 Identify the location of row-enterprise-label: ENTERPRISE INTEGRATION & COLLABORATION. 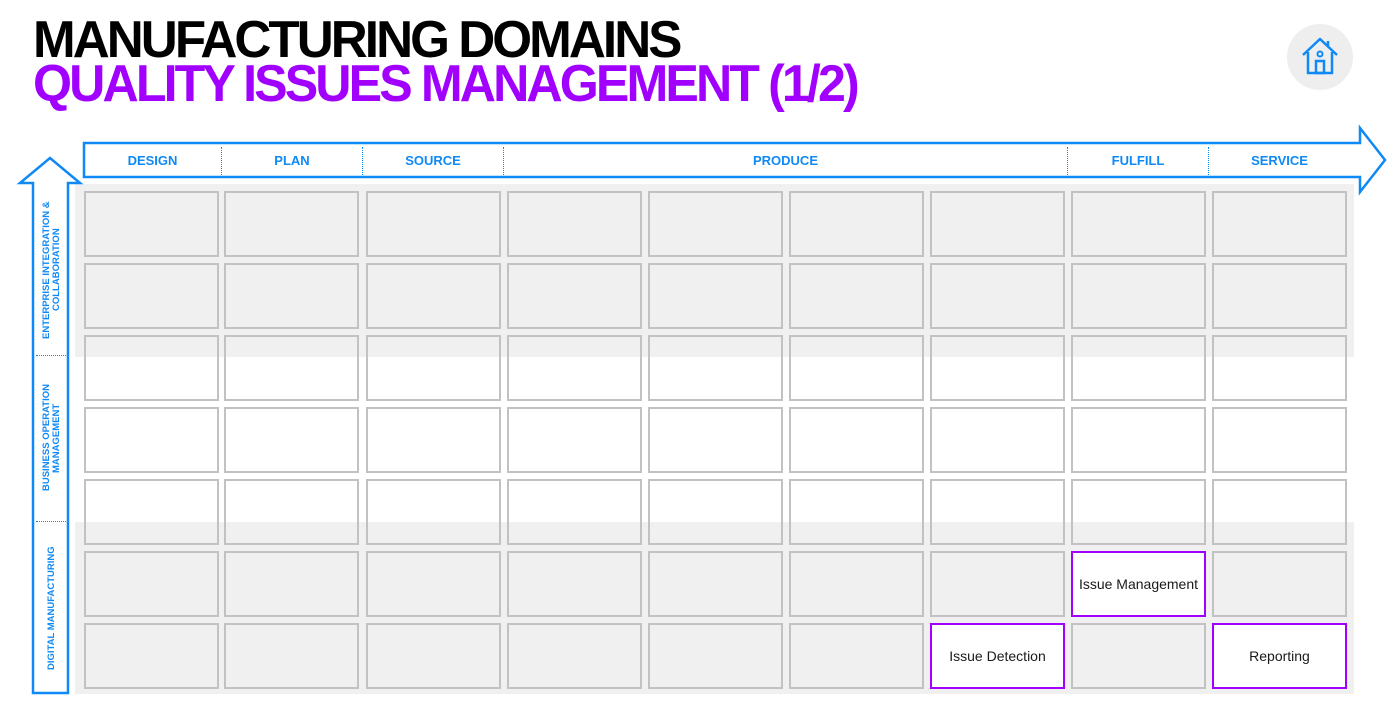
(52, 270).